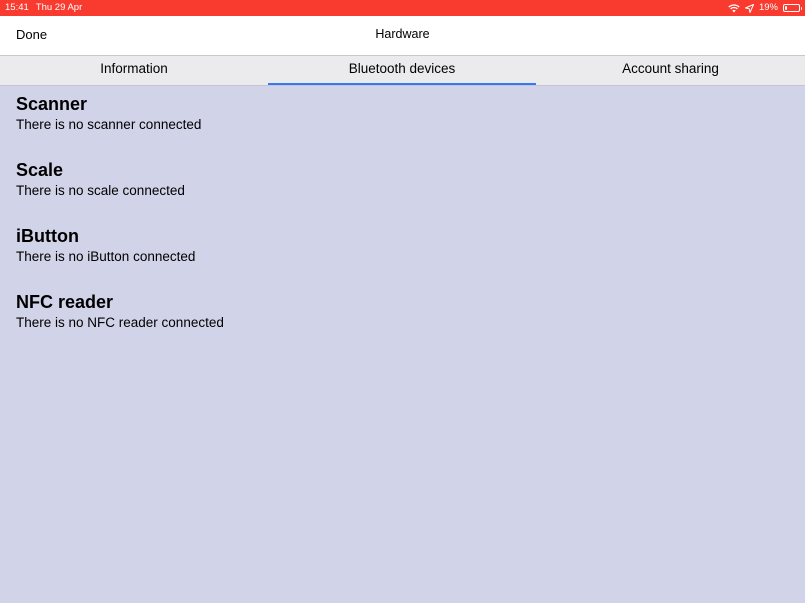 Image resolution: width=805 pixels, height=603 pixels. What do you see at coordinates (749, 8) in the screenshot?
I see `location-icon` at bounding box center [749, 8].